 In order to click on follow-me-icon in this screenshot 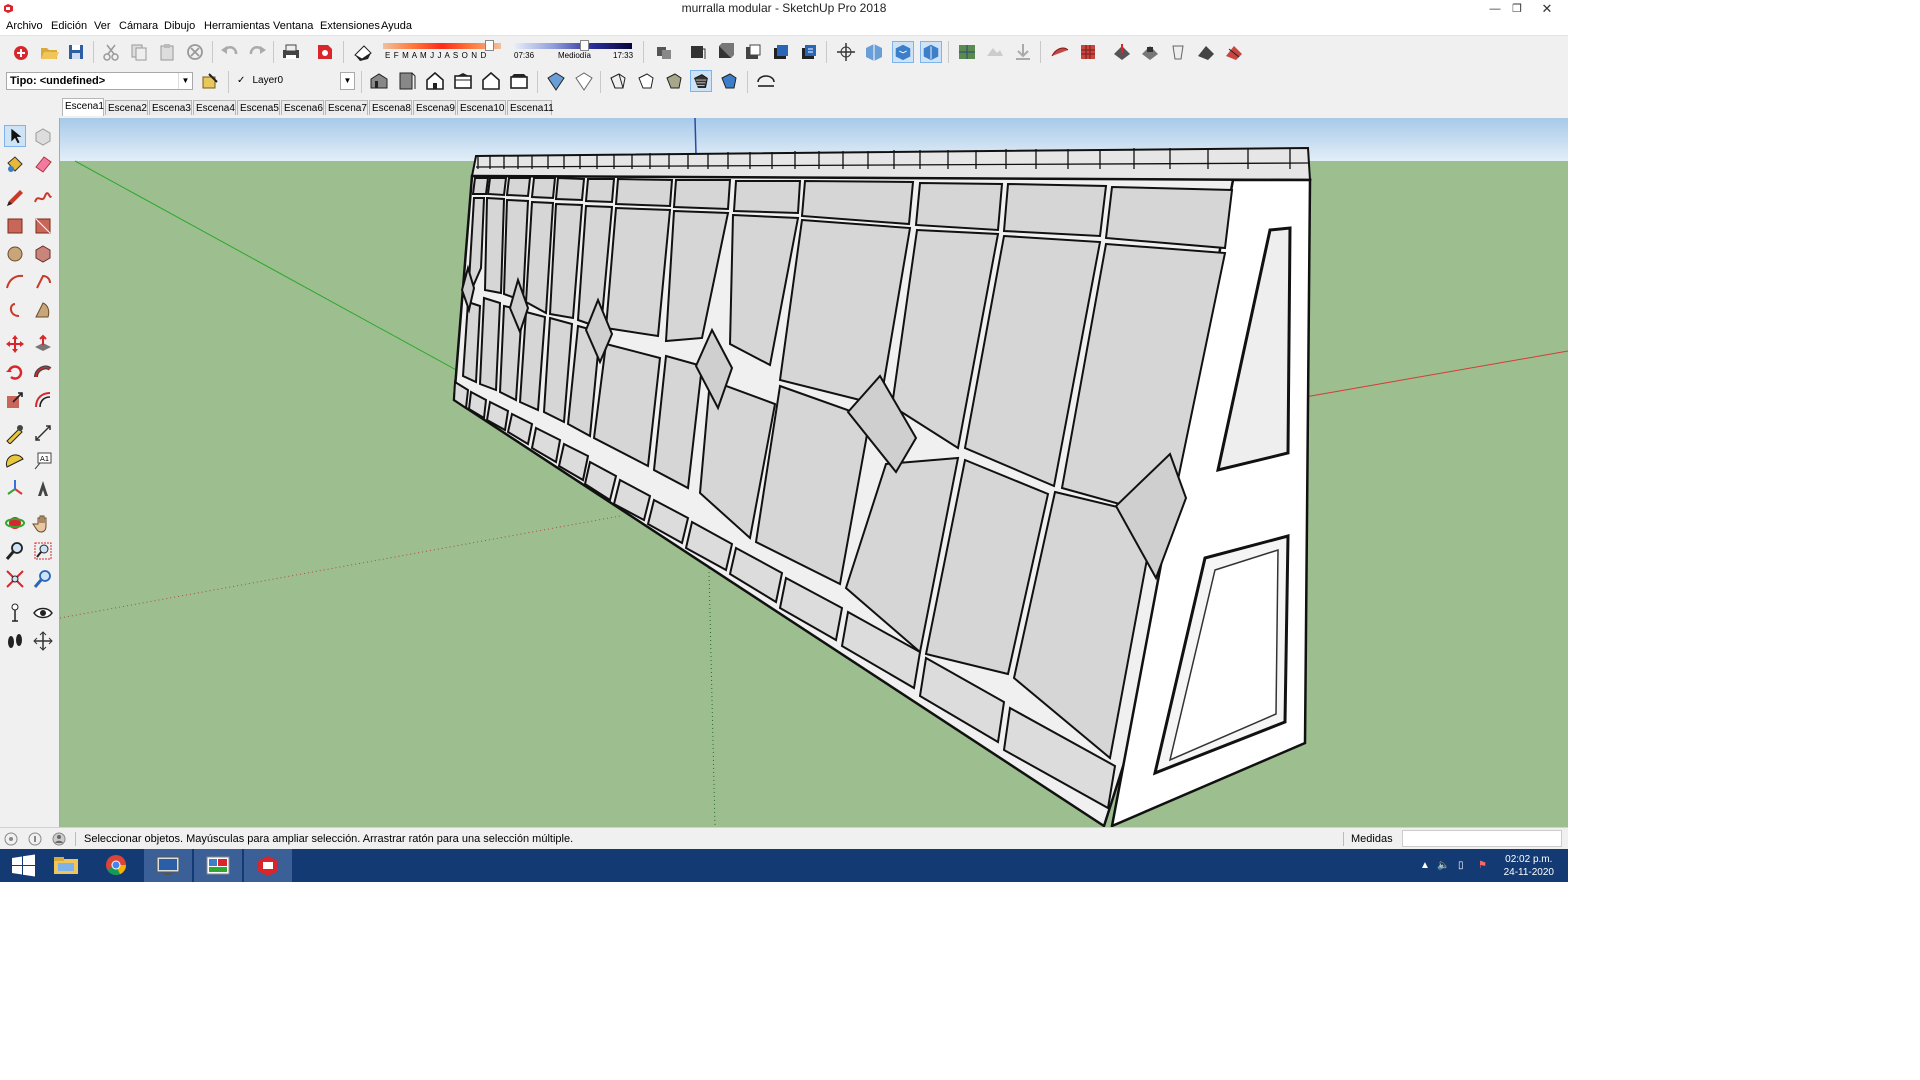, I will do `click(43, 372)`.